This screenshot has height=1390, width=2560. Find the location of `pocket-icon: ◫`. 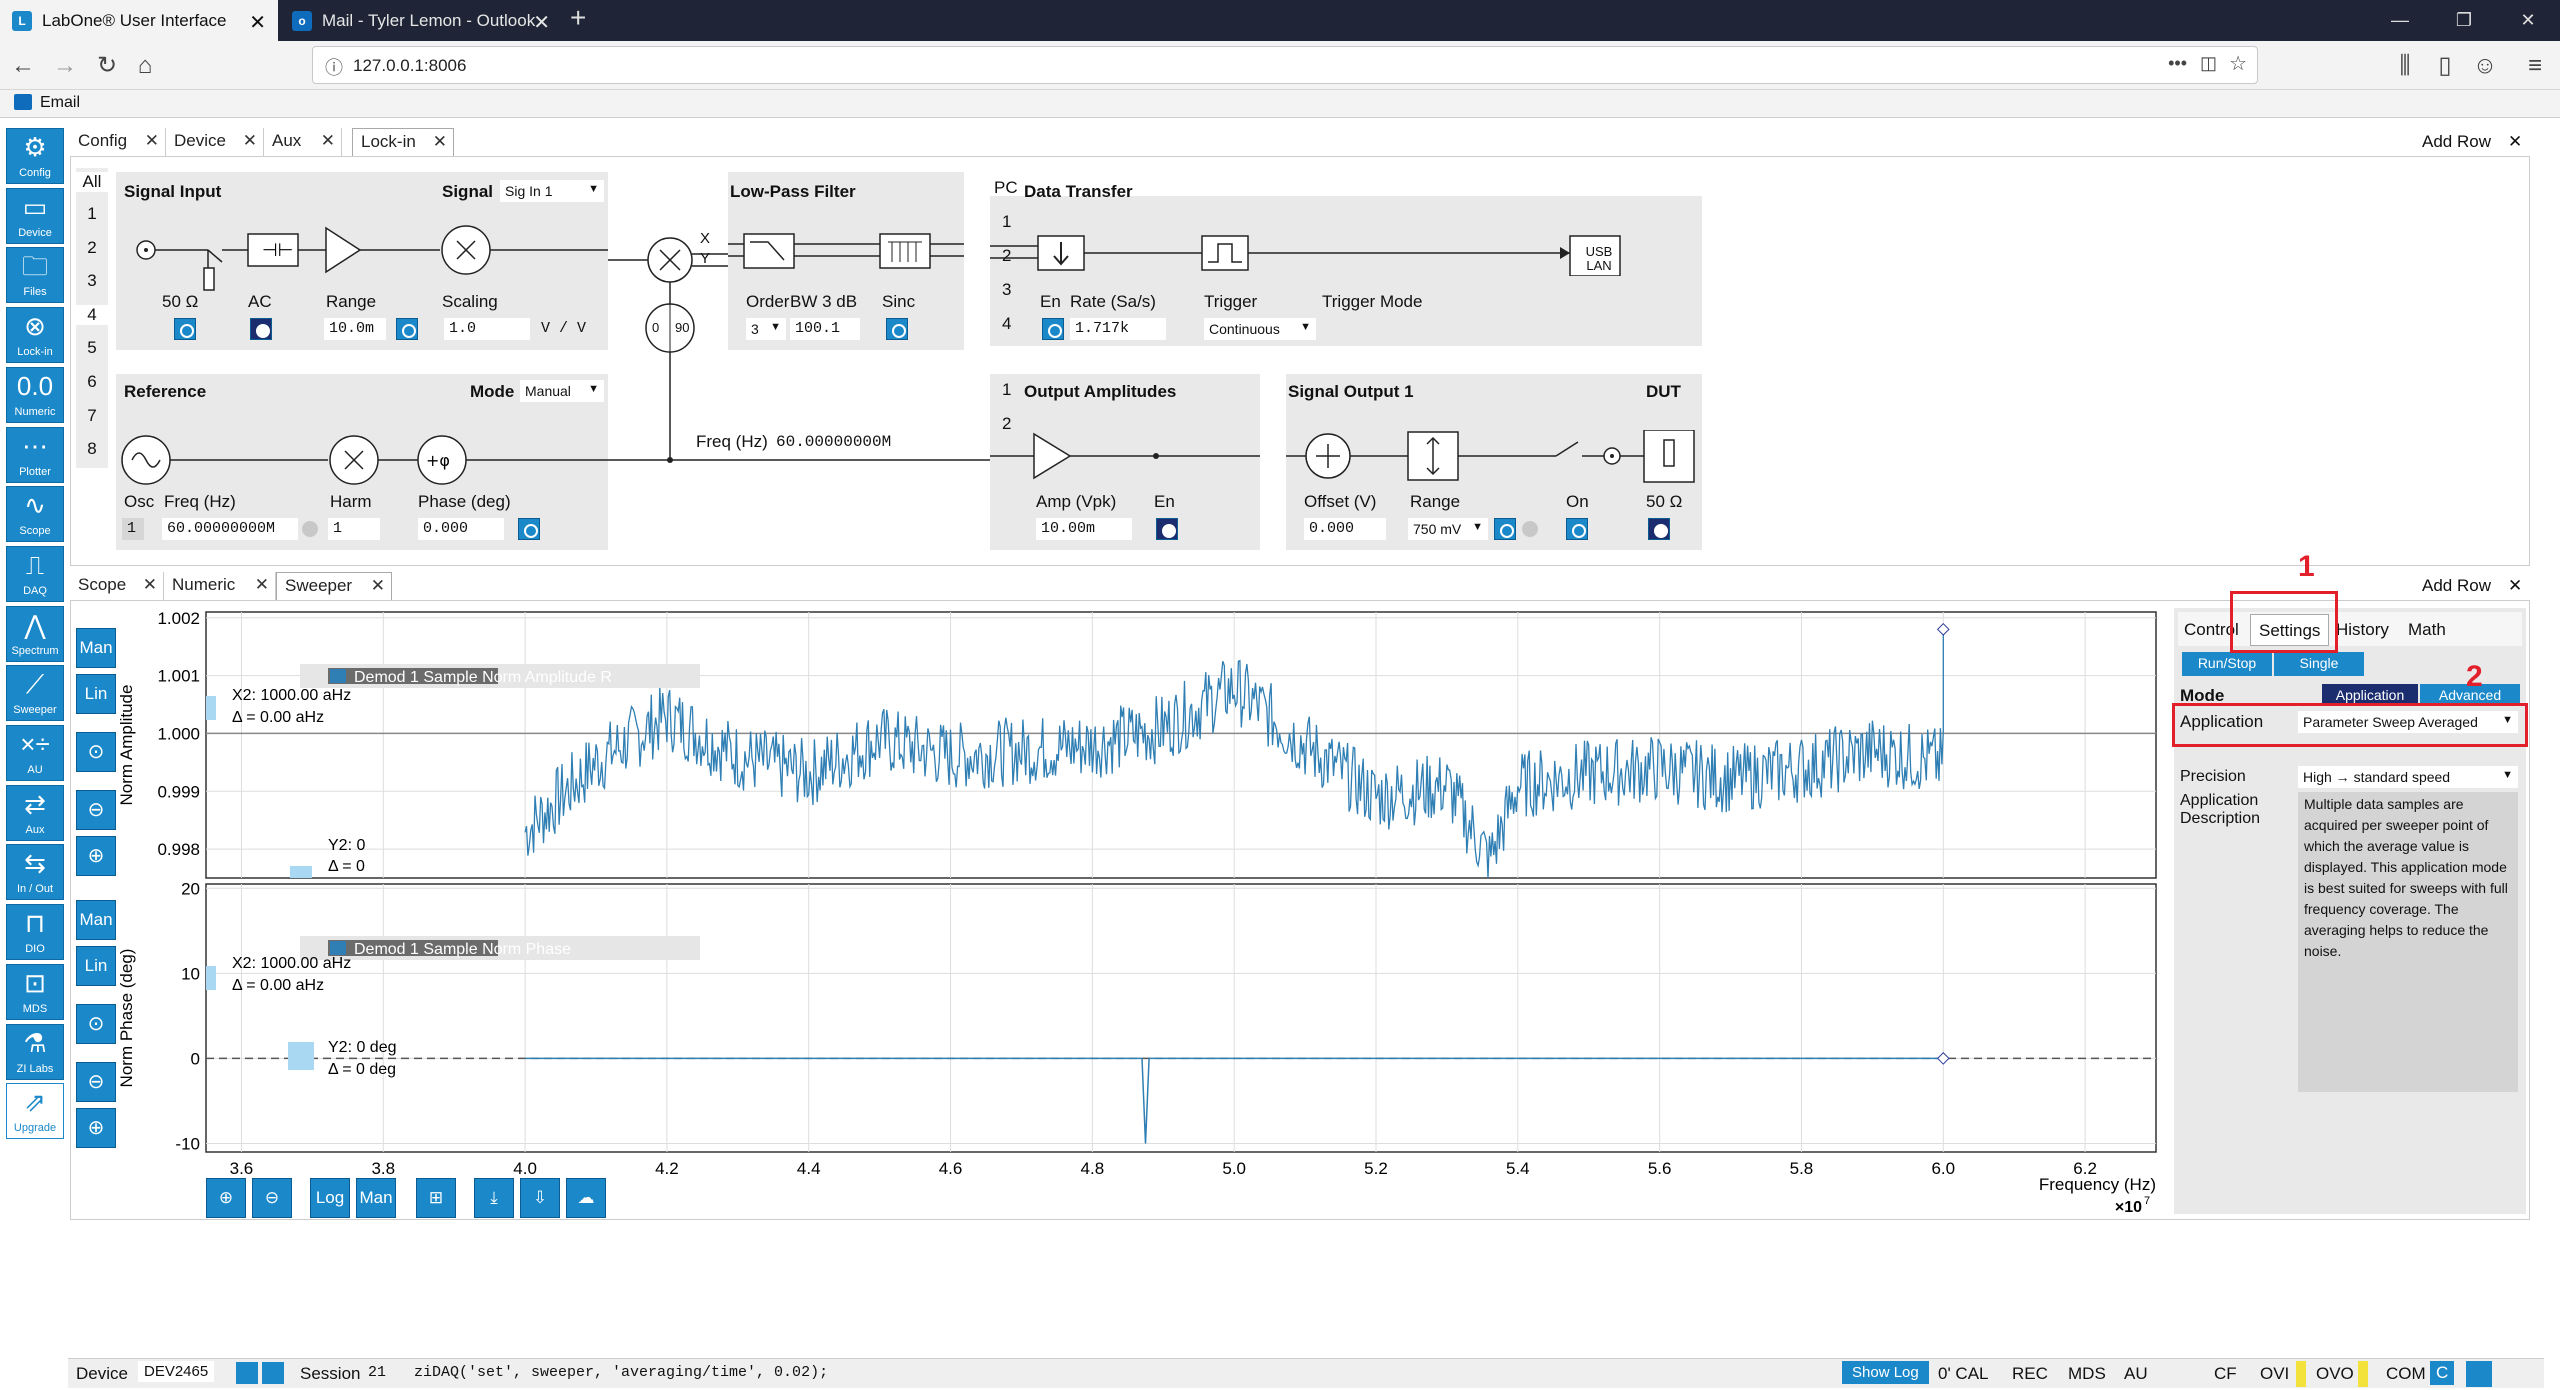

pocket-icon: ◫ is located at coordinates (2208, 63).